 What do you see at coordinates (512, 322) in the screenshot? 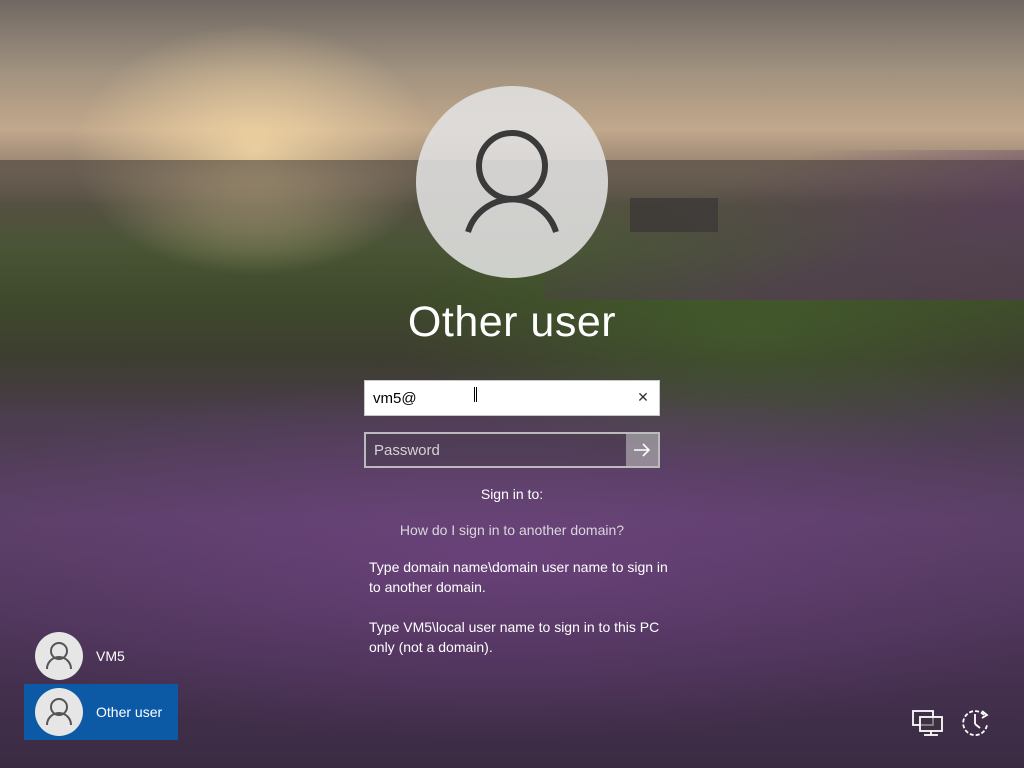
I see `display-name: Other user` at bounding box center [512, 322].